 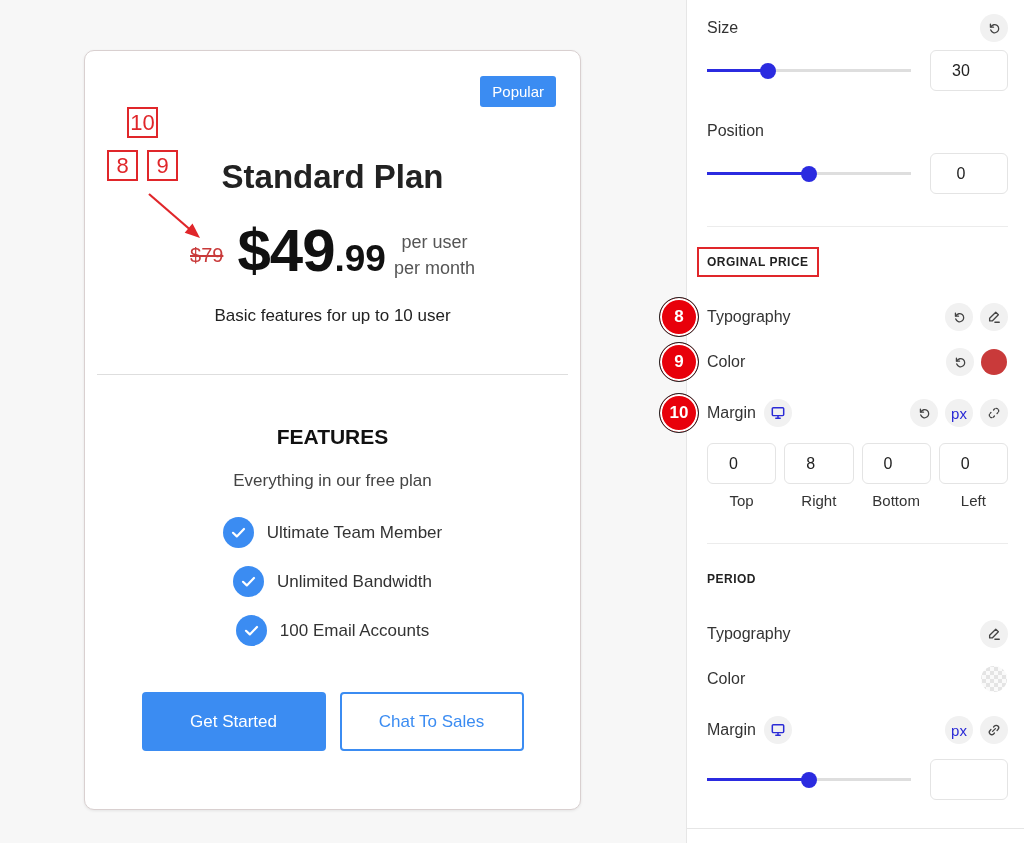 What do you see at coordinates (354, 581) in the screenshot?
I see `feature-text: Unlimited Bandwidth` at bounding box center [354, 581].